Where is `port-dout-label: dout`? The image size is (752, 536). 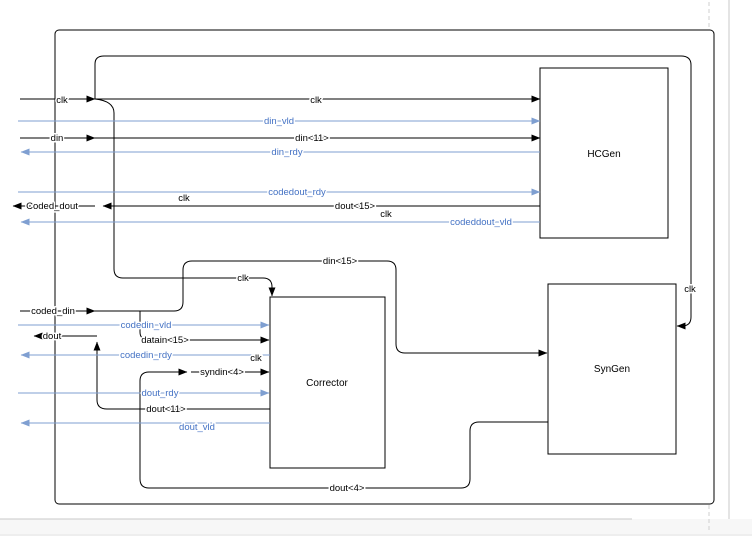 port-dout-label: dout is located at coordinates (52, 336).